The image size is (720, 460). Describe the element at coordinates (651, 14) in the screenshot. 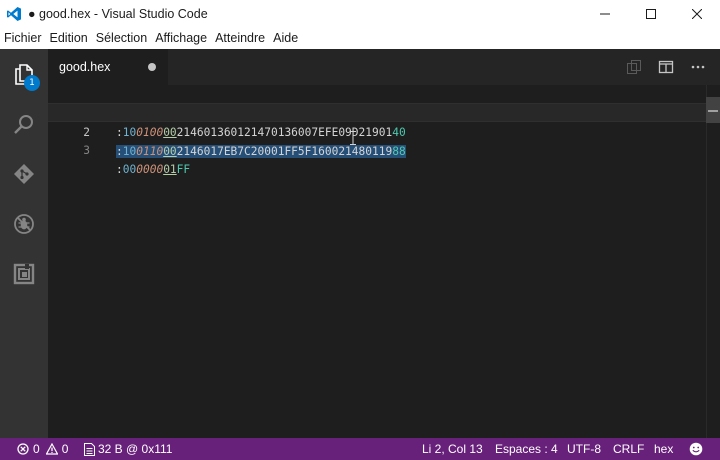

I see `maximize-button` at that location.